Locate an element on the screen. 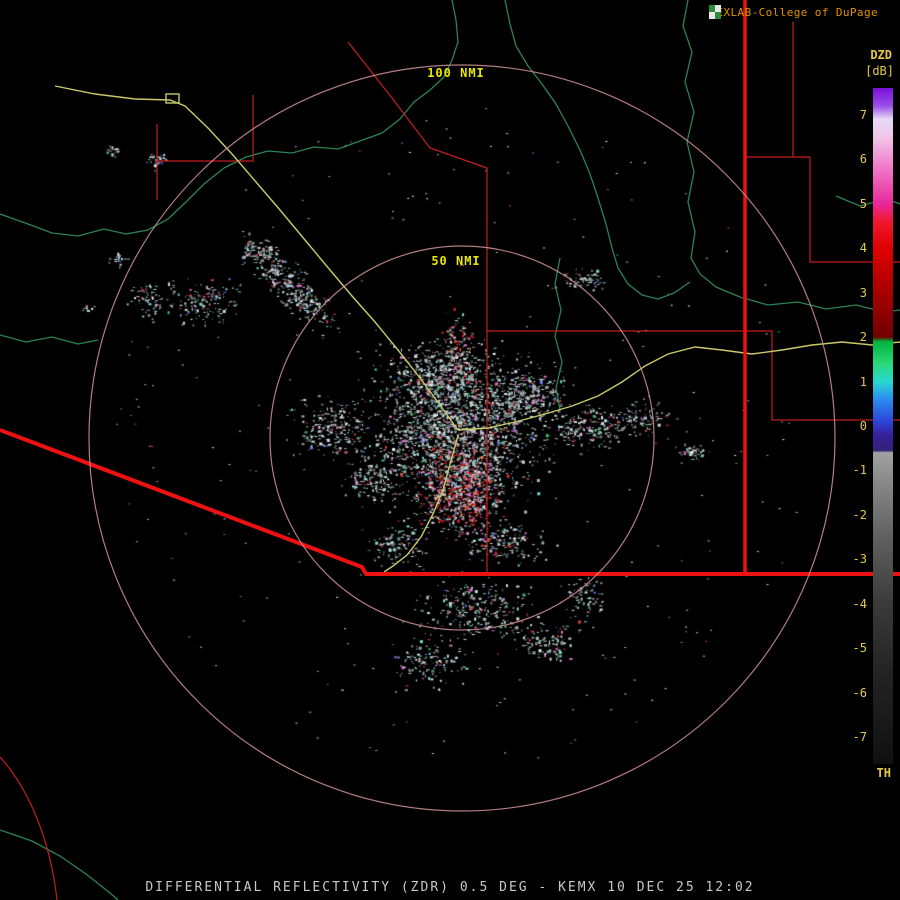 The width and height of the screenshot is (900, 900). colorbar-bottom-label: TH is located at coordinates (883, 773).